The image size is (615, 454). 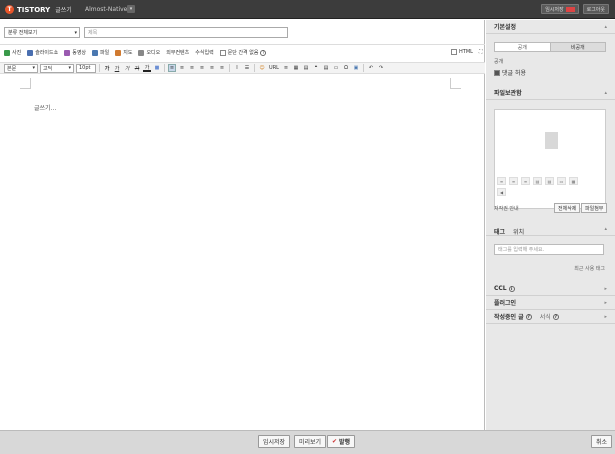 What do you see at coordinates (513, 181) in the screenshot?
I see `align-center-icon: ≡` at bounding box center [513, 181].